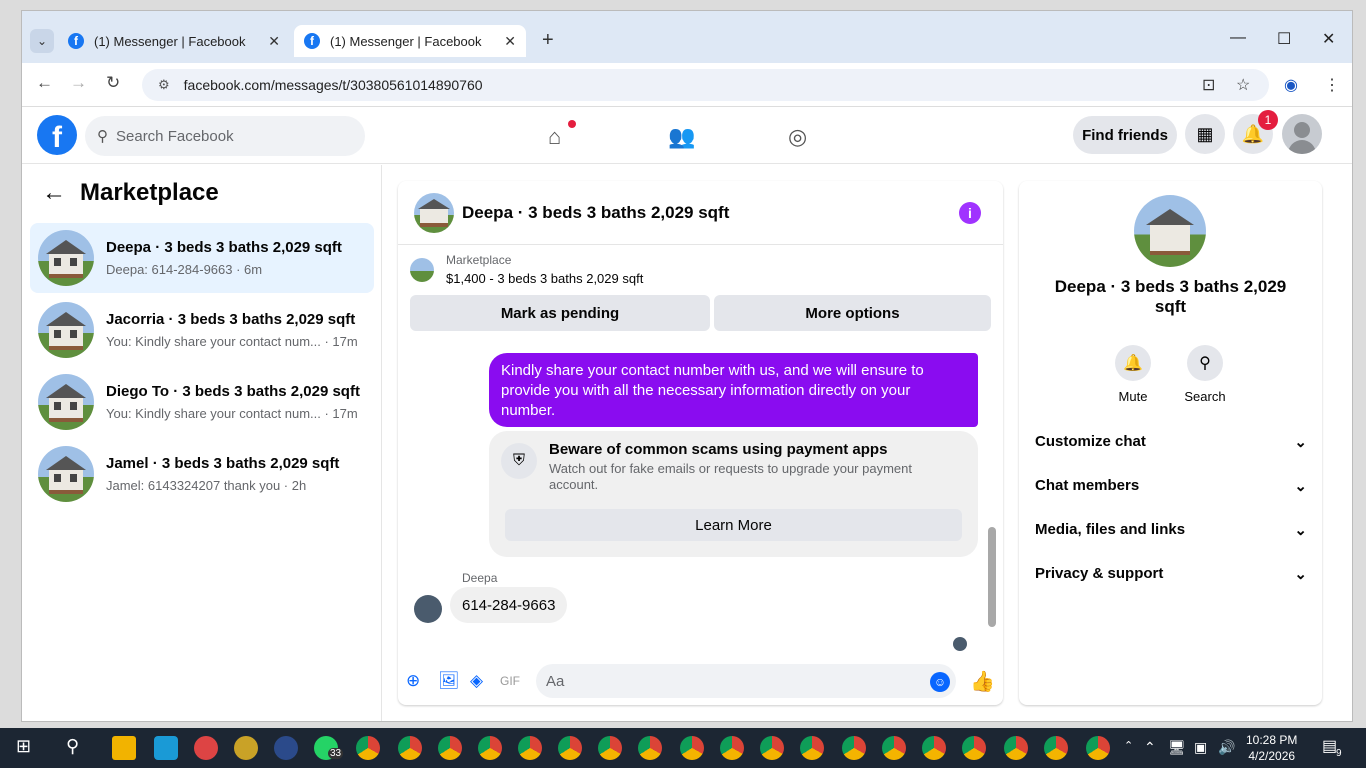  What do you see at coordinates (72, 746) in the screenshot?
I see `search-icon: ⚲` at bounding box center [72, 746].